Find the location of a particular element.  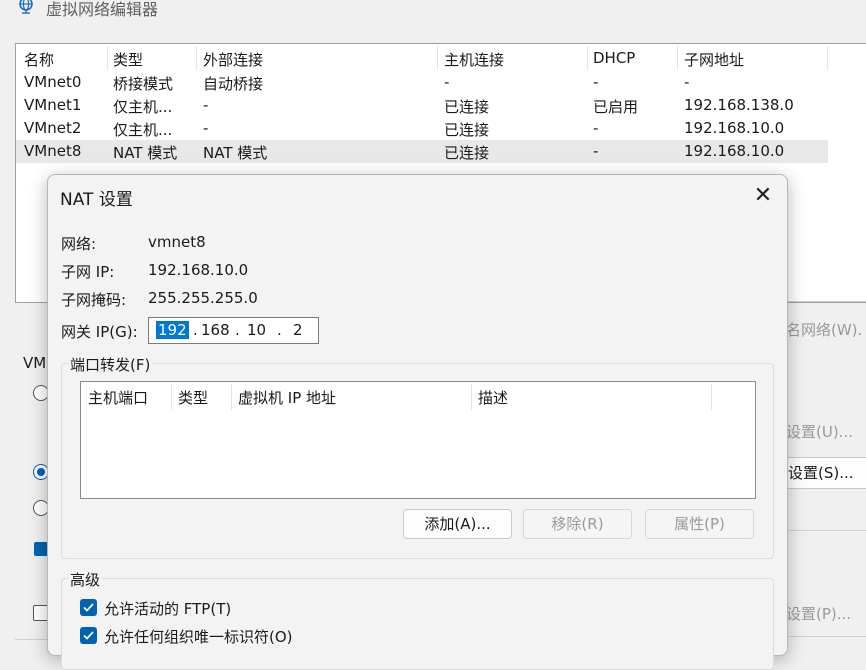

table-row: VMnet2 仅主机... - 已连接 - 192.168.10.0 is located at coordinates (422, 128).